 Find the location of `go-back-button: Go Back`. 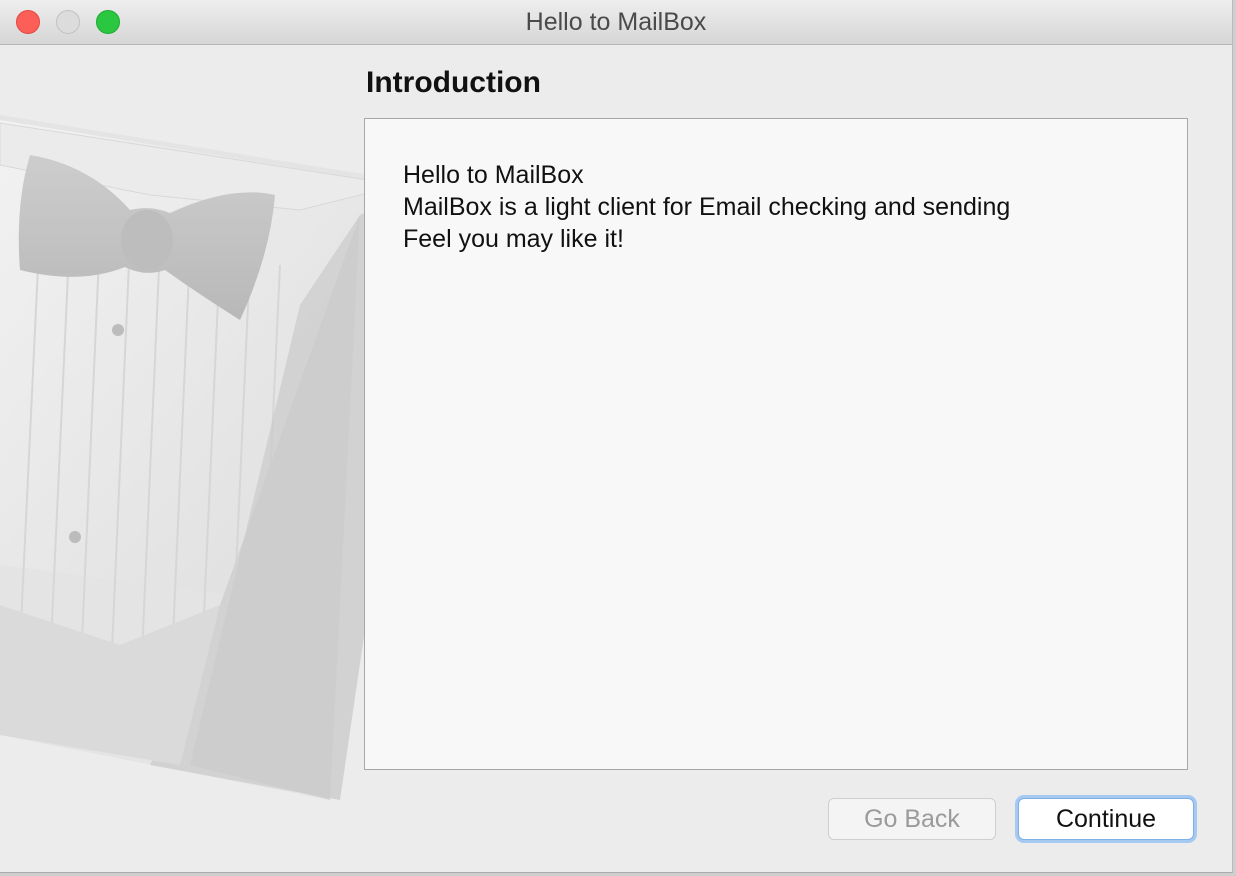

go-back-button: Go Back is located at coordinates (912, 819).